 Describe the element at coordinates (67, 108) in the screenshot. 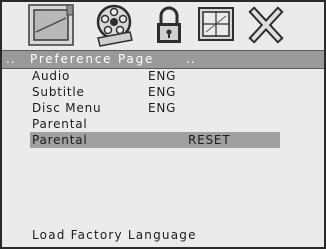

I see `menu-item-label: Disc Menu` at that location.